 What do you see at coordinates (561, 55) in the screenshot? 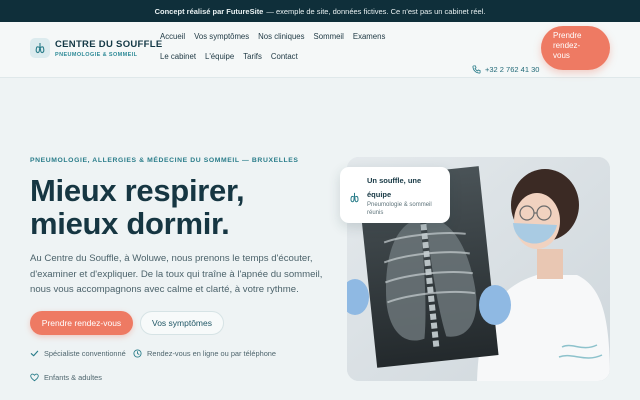
I see `cta-line: vous` at bounding box center [561, 55].